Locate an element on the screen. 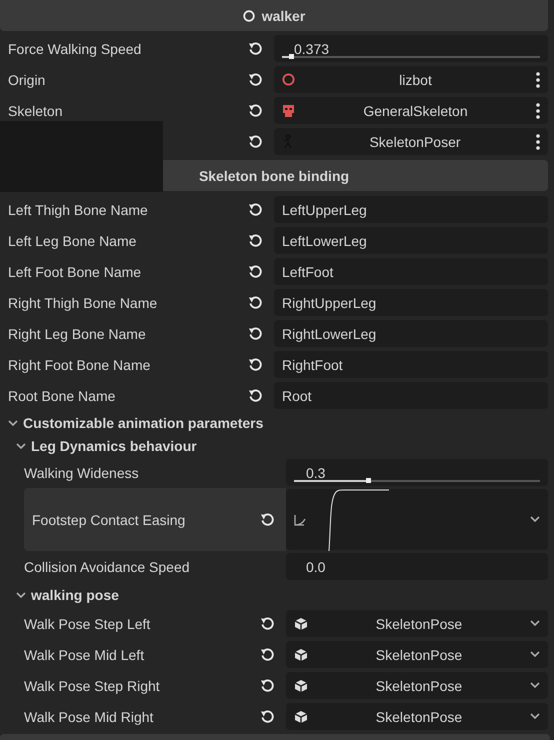 This screenshot has width=554, height=740. curve-preview is located at coordinates (359, 519).